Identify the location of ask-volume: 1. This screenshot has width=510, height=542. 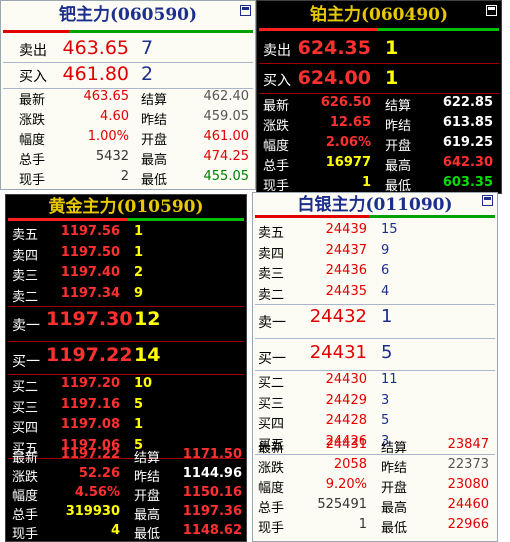
(392, 48).